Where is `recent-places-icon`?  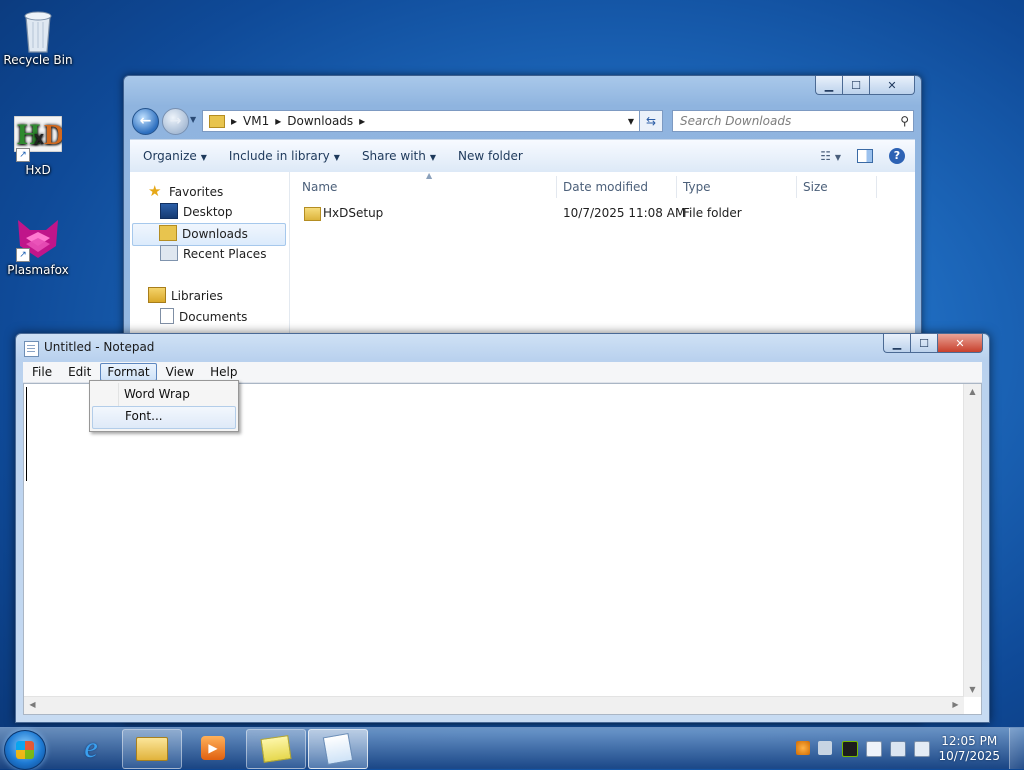
recent-places-icon is located at coordinates (169, 253).